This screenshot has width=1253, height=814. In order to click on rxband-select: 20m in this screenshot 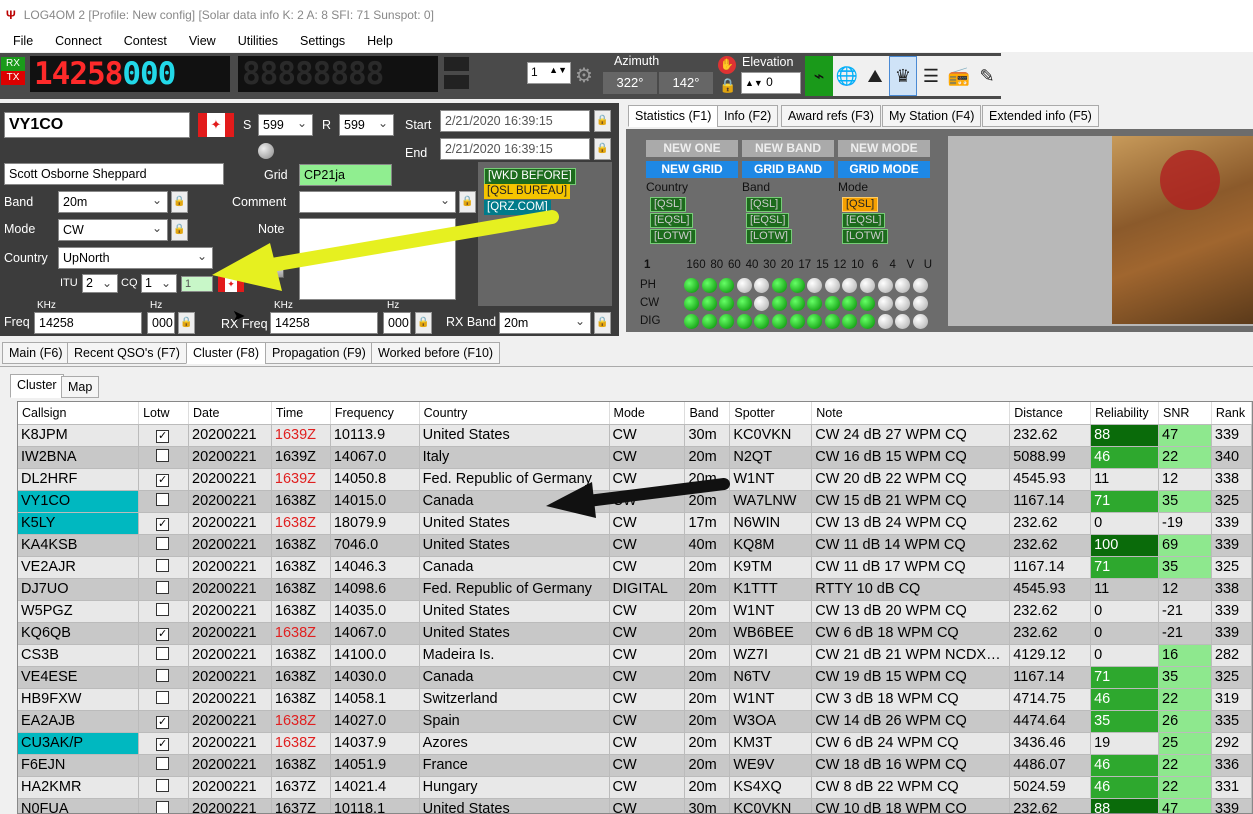, I will do `click(545, 323)`.